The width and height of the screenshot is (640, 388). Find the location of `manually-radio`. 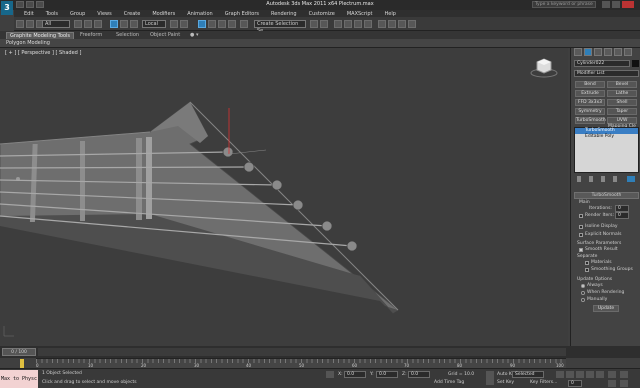

manually-radio is located at coordinates (583, 300).